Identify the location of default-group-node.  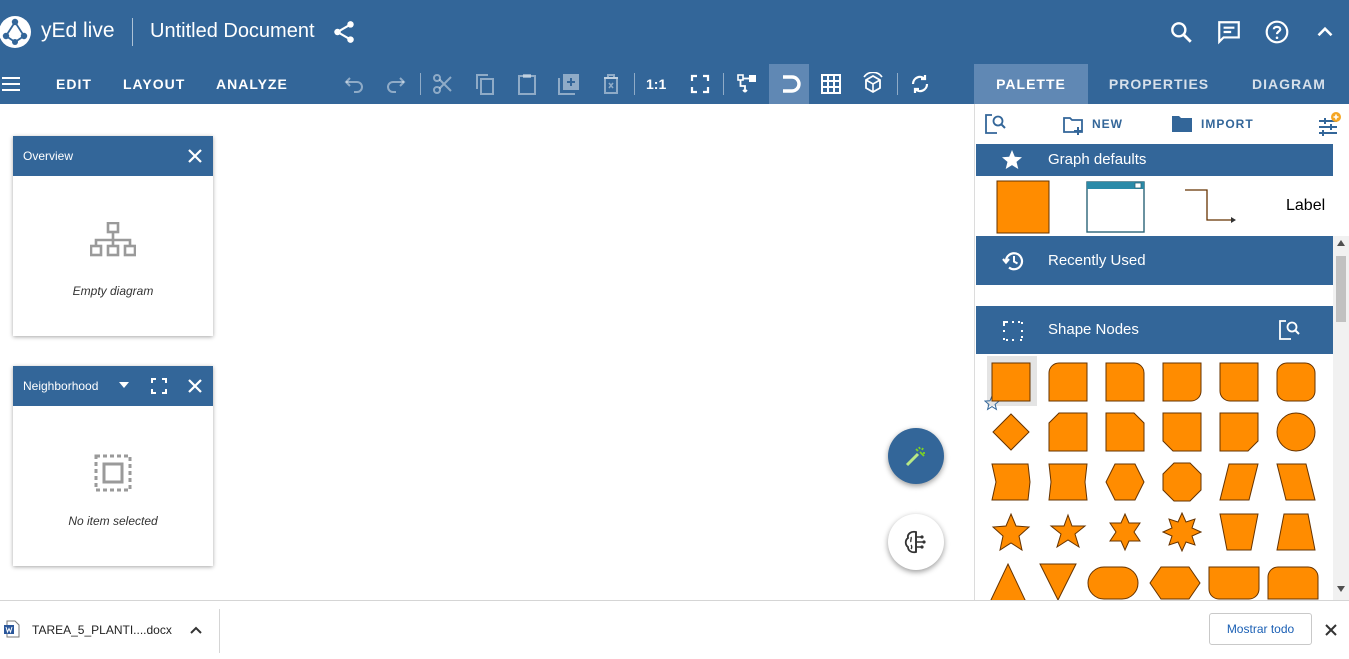
(1116, 207).